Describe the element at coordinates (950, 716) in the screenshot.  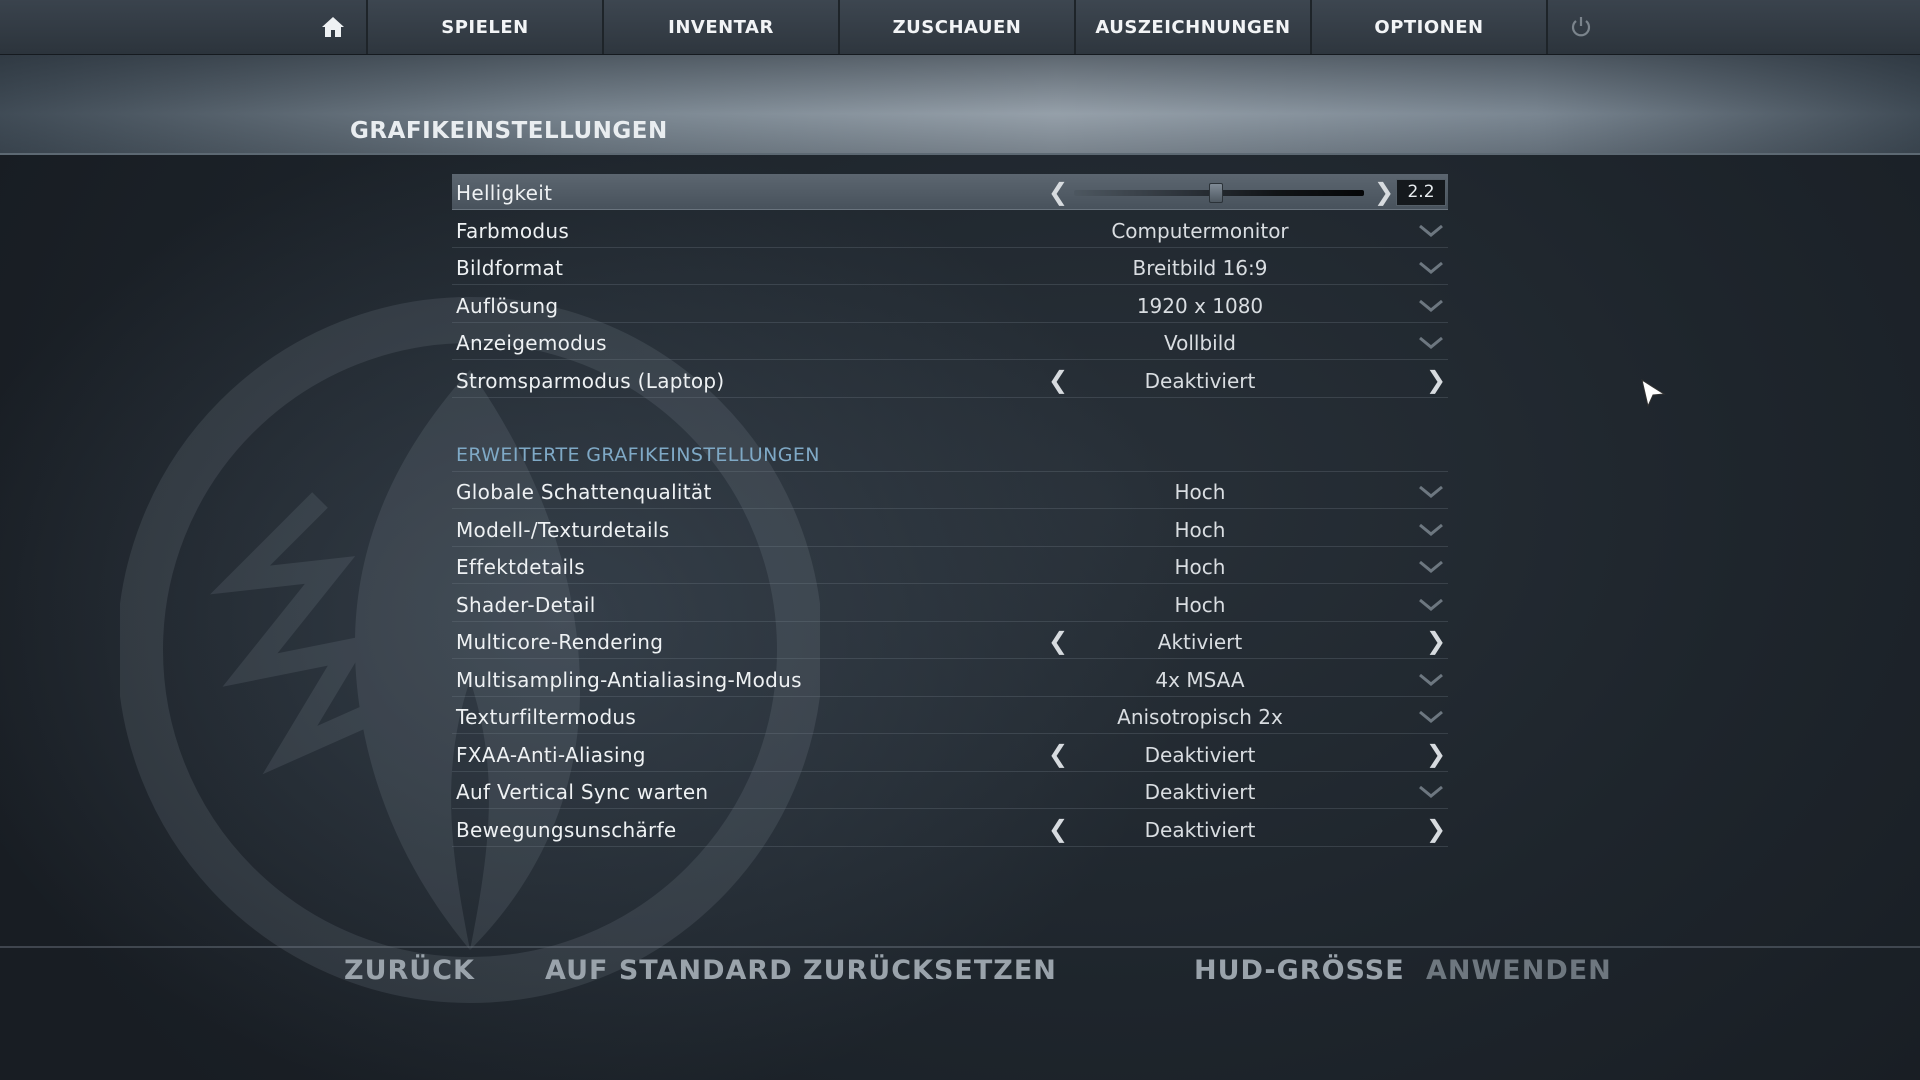
I see `setting-row: Texturfiltermodus Anisotropisch 2x` at that location.